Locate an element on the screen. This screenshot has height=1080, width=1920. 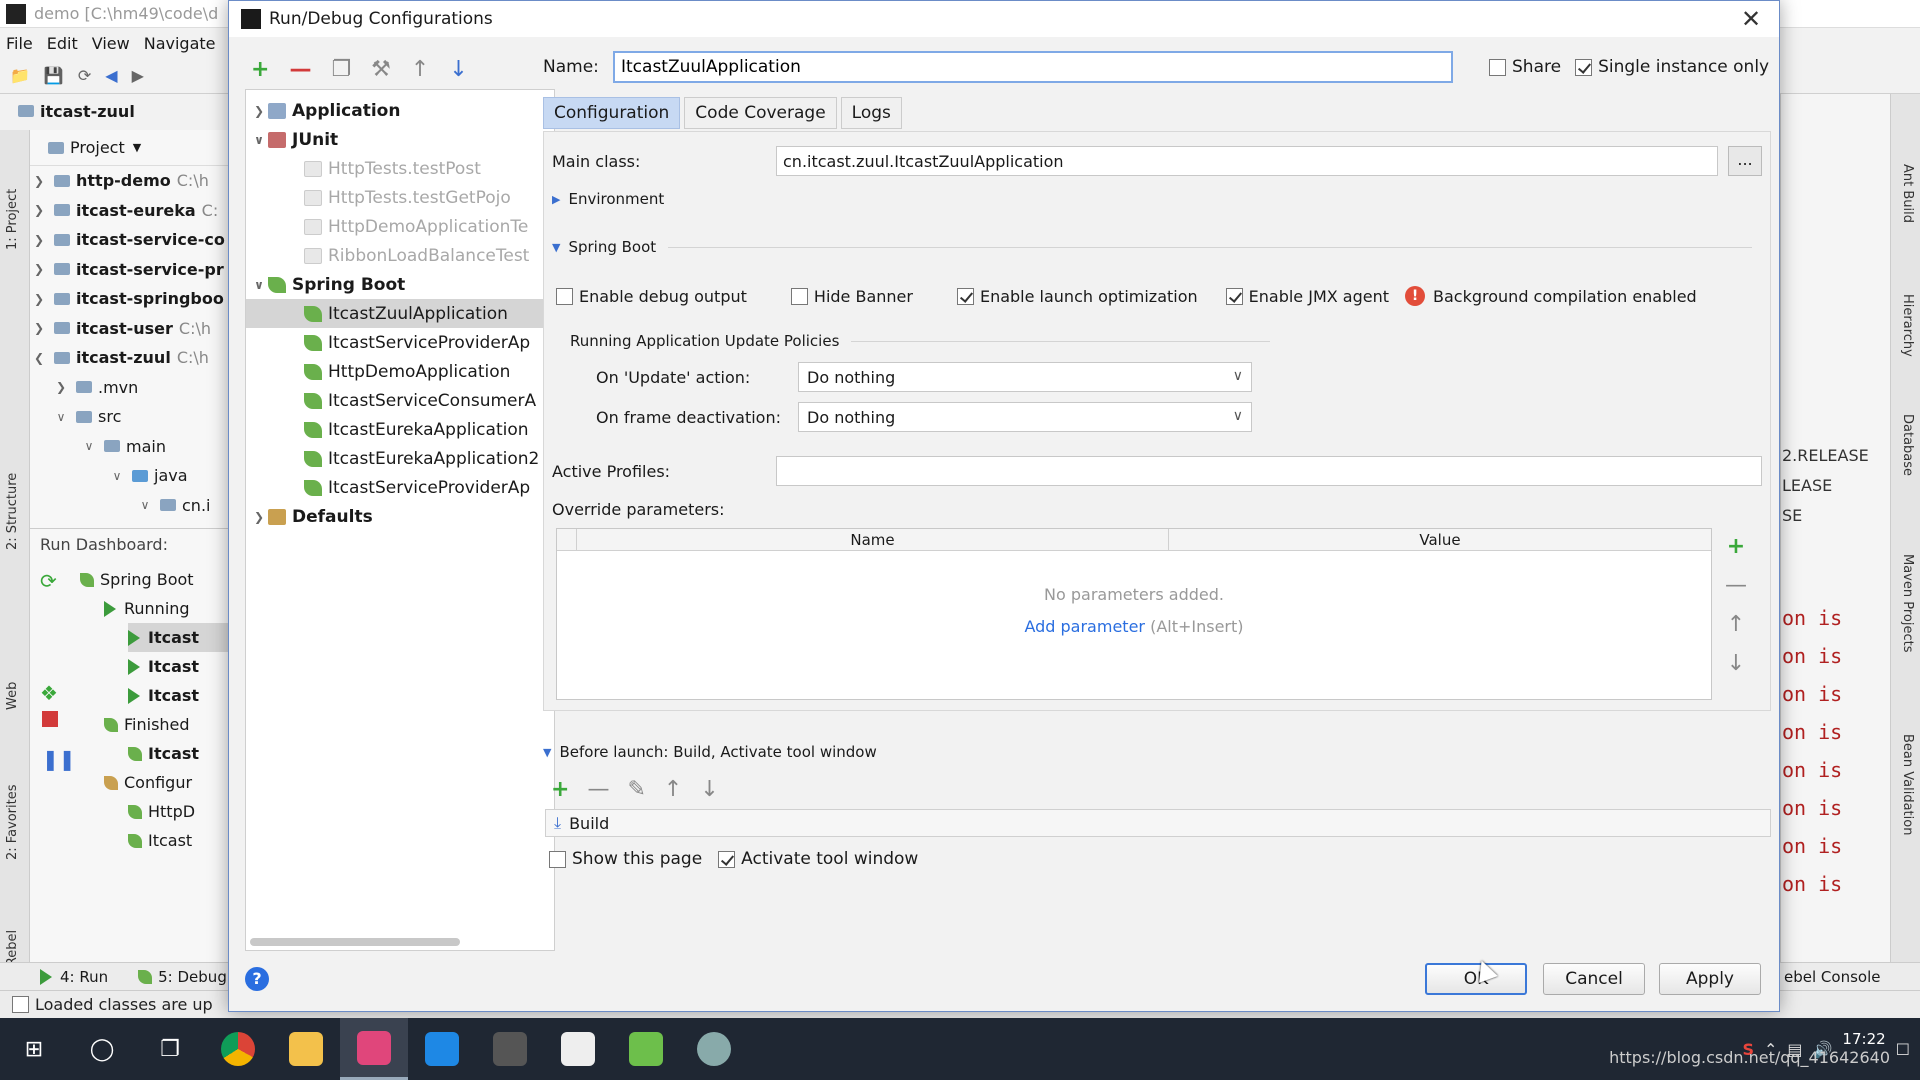
spring-boot-section: ▼ Spring Boot is located at coordinates (1152, 247).